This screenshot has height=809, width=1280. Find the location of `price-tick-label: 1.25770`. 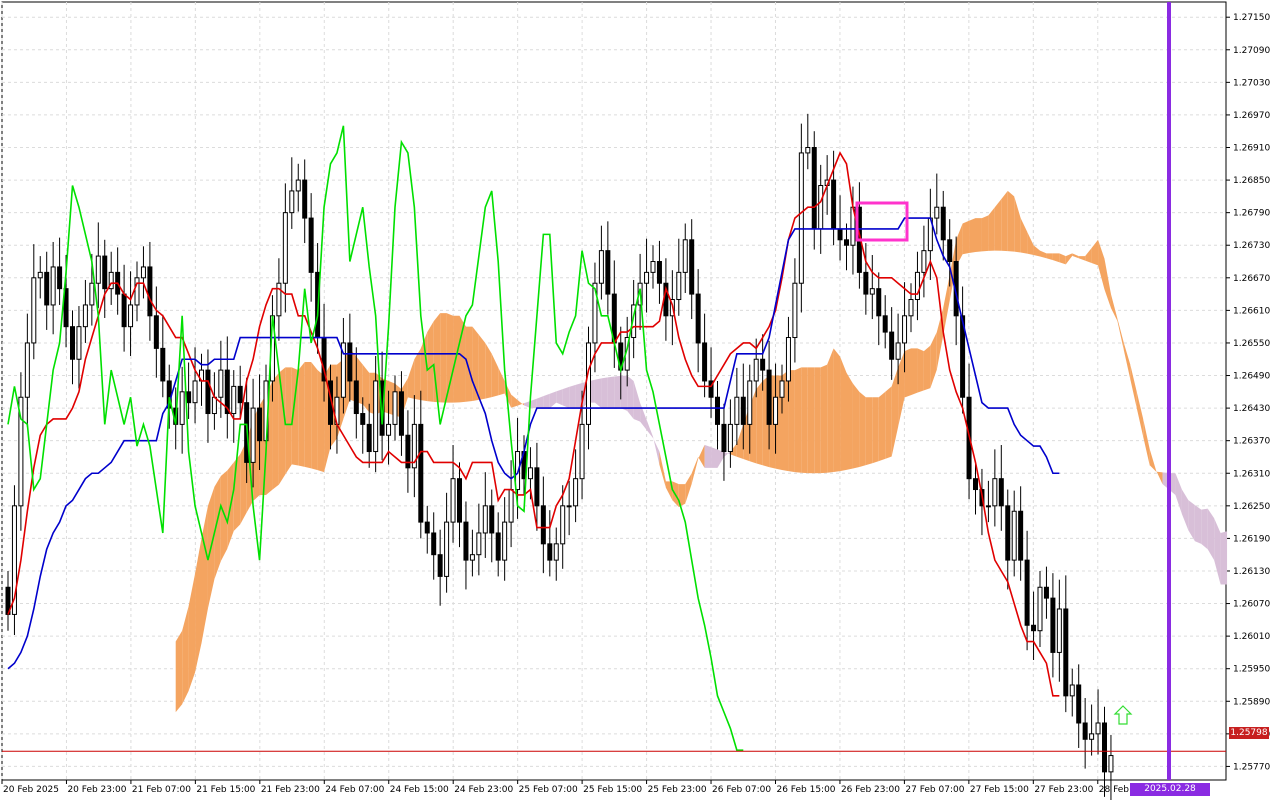

price-tick-label: 1.25770 is located at coordinates (1251, 767).